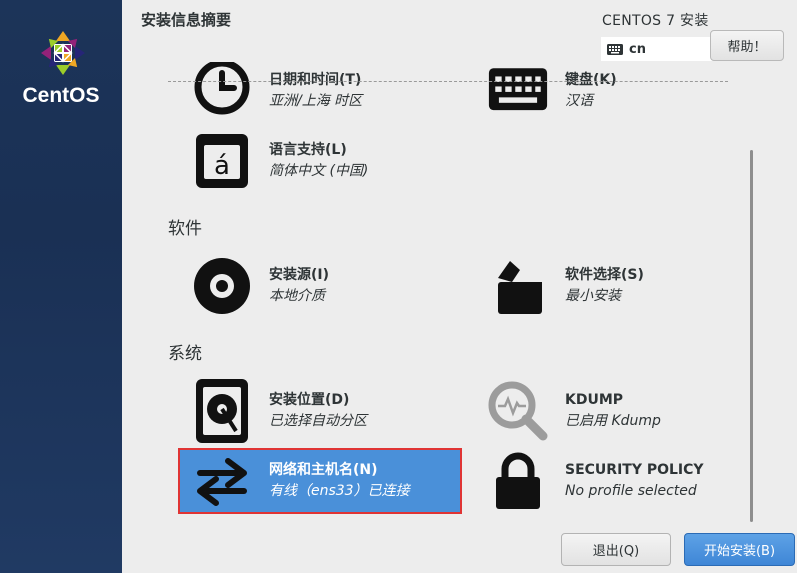 The image size is (797, 573). I want to click on page-title: 安装信息摘要, so click(186, 20).